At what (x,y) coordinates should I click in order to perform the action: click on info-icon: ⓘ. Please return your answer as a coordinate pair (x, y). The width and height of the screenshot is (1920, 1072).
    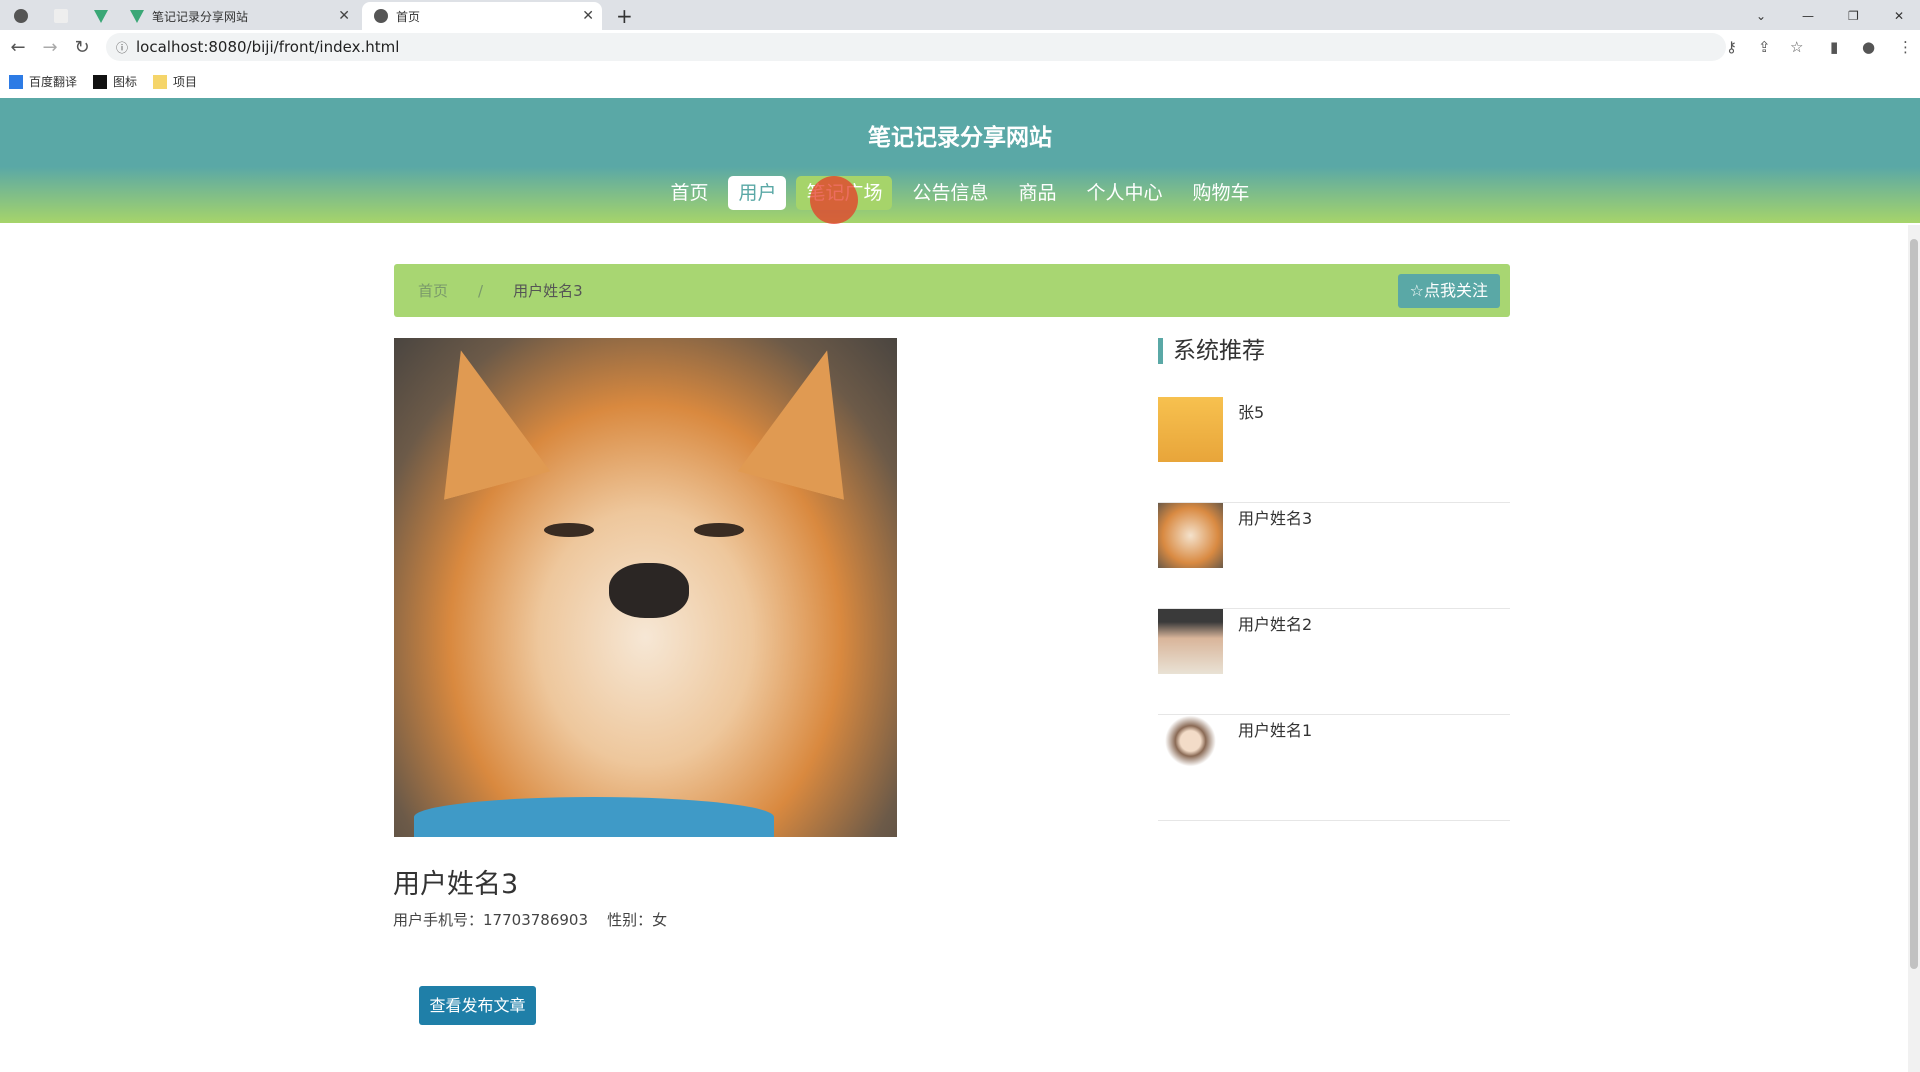
    Looking at the image, I should click on (122, 47).